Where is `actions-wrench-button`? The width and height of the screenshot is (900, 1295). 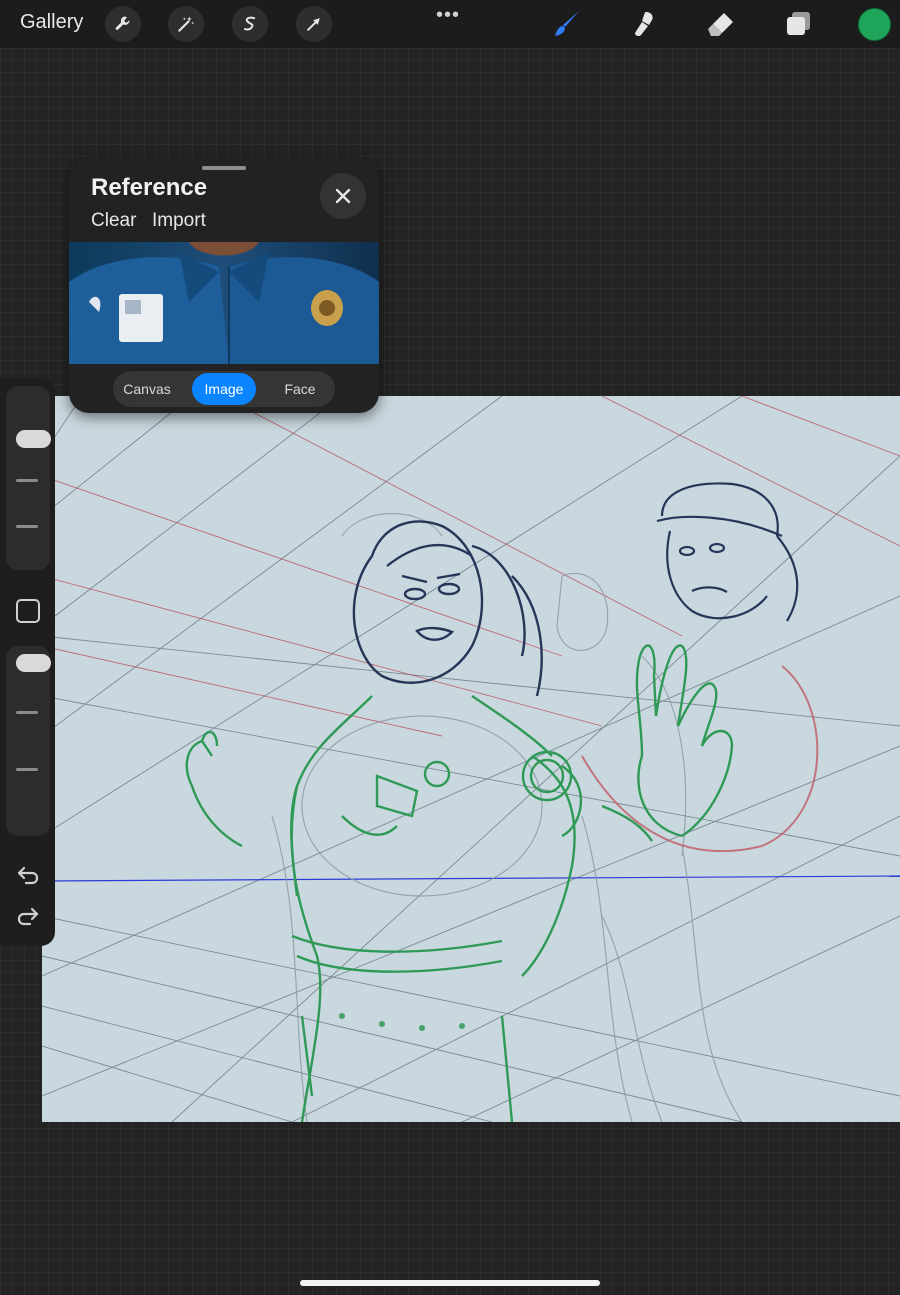
actions-wrench-button is located at coordinates (123, 24).